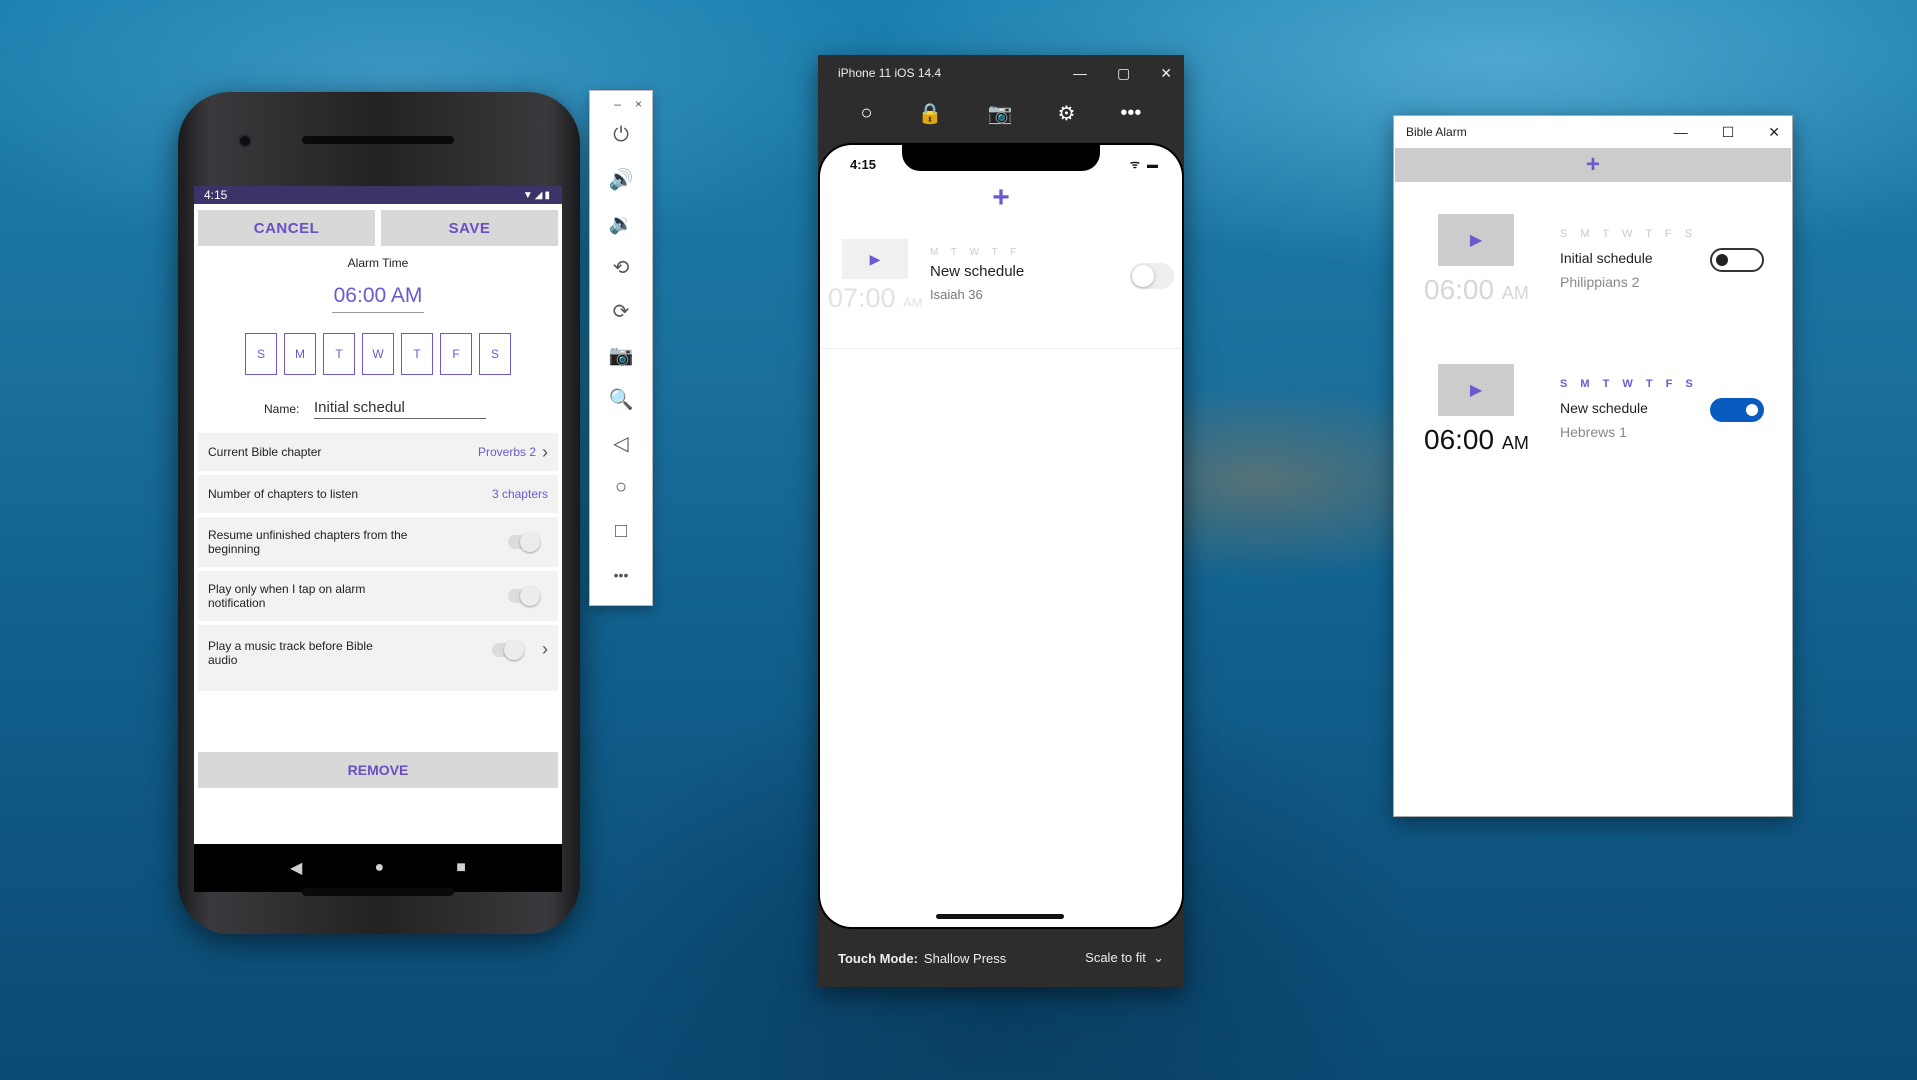 The height and width of the screenshot is (1080, 1917). I want to click on ios-status-time: 4:15, so click(863, 164).